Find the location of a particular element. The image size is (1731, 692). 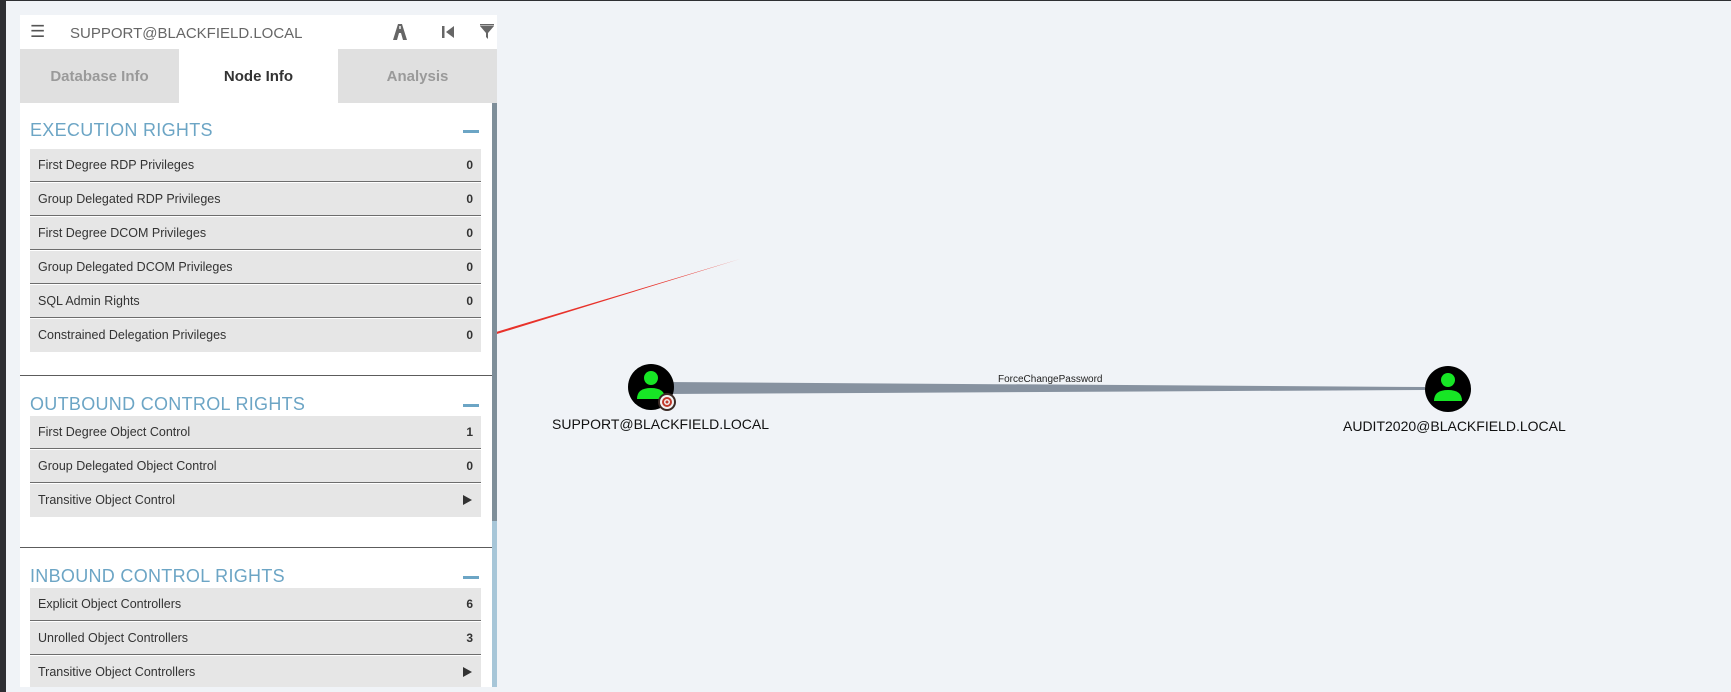

row-label: First Degree DCOM Privileges is located at coordinates (122, 233).